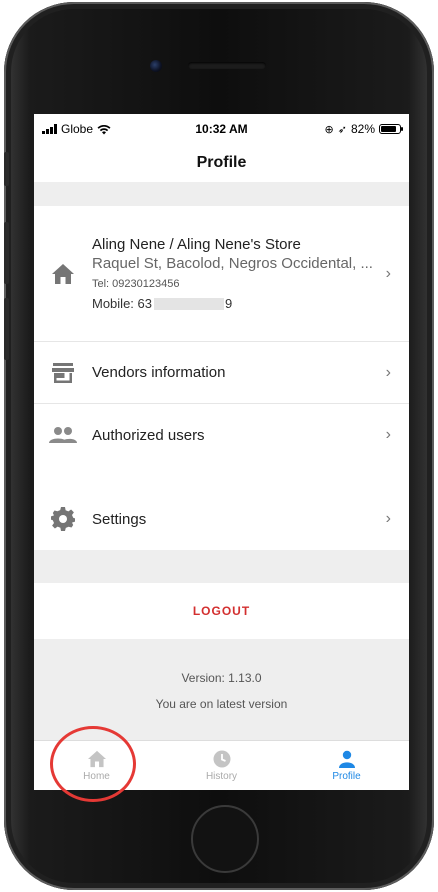 This screenshot has height=892, width=438. I want to click on clock-icon, so click(221, 758).